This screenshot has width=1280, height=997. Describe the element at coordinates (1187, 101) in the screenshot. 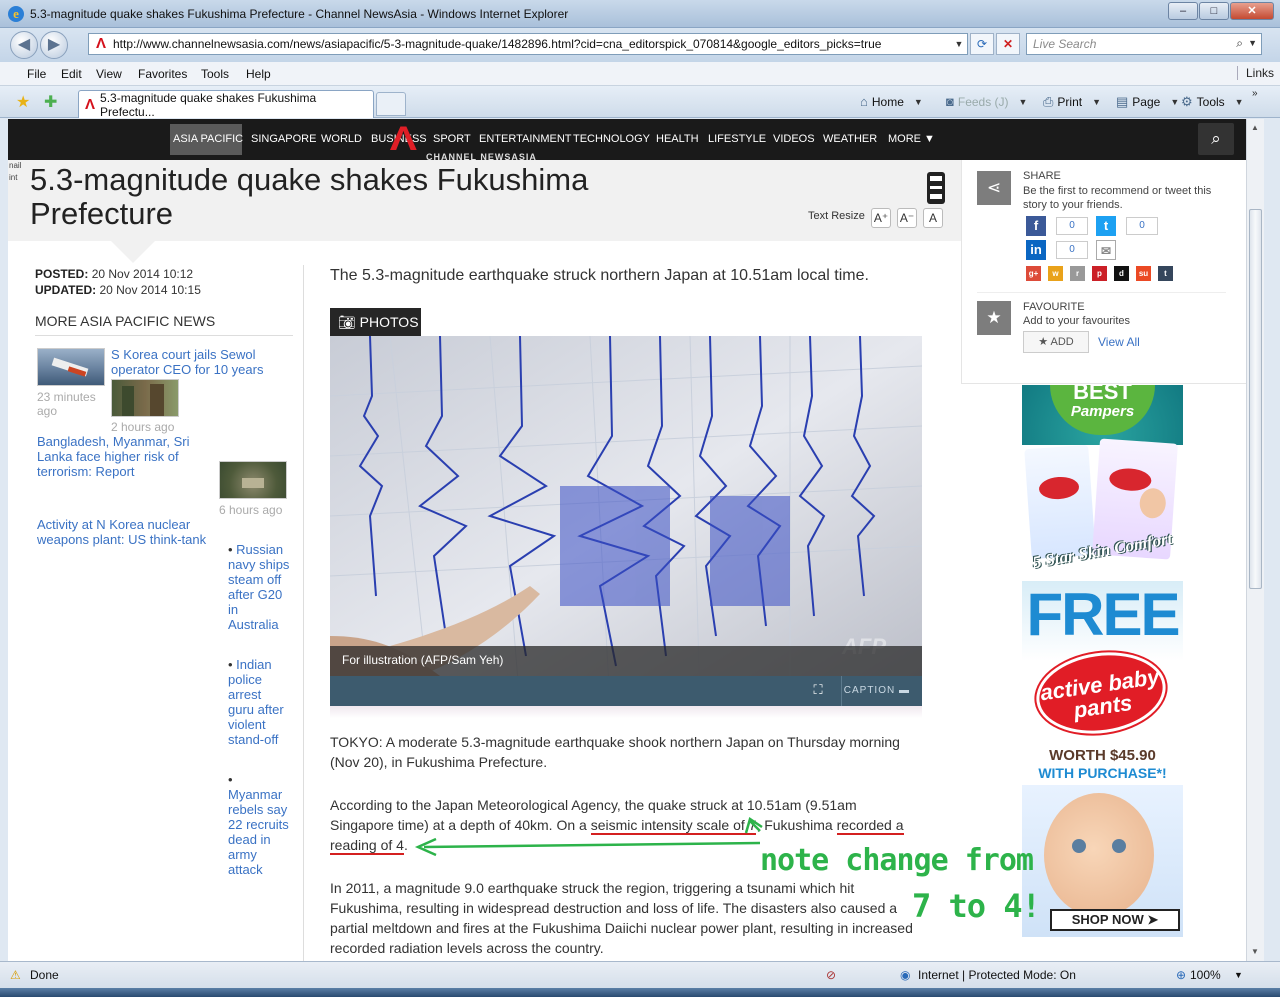

I see `gear-icon: ⚙` at that location.